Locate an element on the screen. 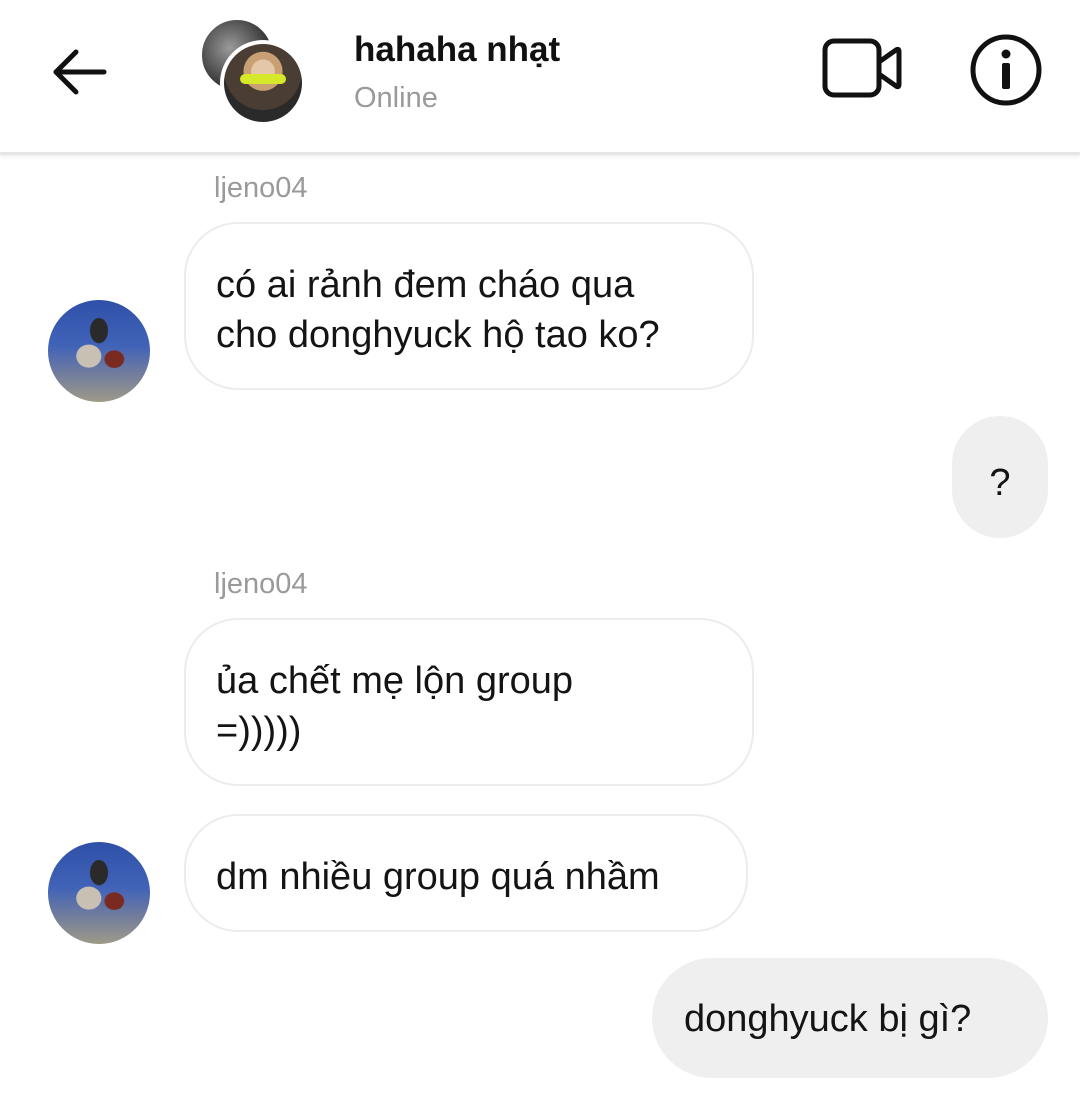 This screenshot has height=1106, width=1080. message-text-line: cho donghyuck hộ tao ko? is located at coordinates (438, 335).